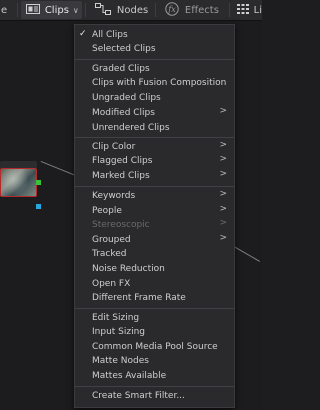 The width and height of the screenshot is (320, 410). I want to click on node-header, so click(18, 164).